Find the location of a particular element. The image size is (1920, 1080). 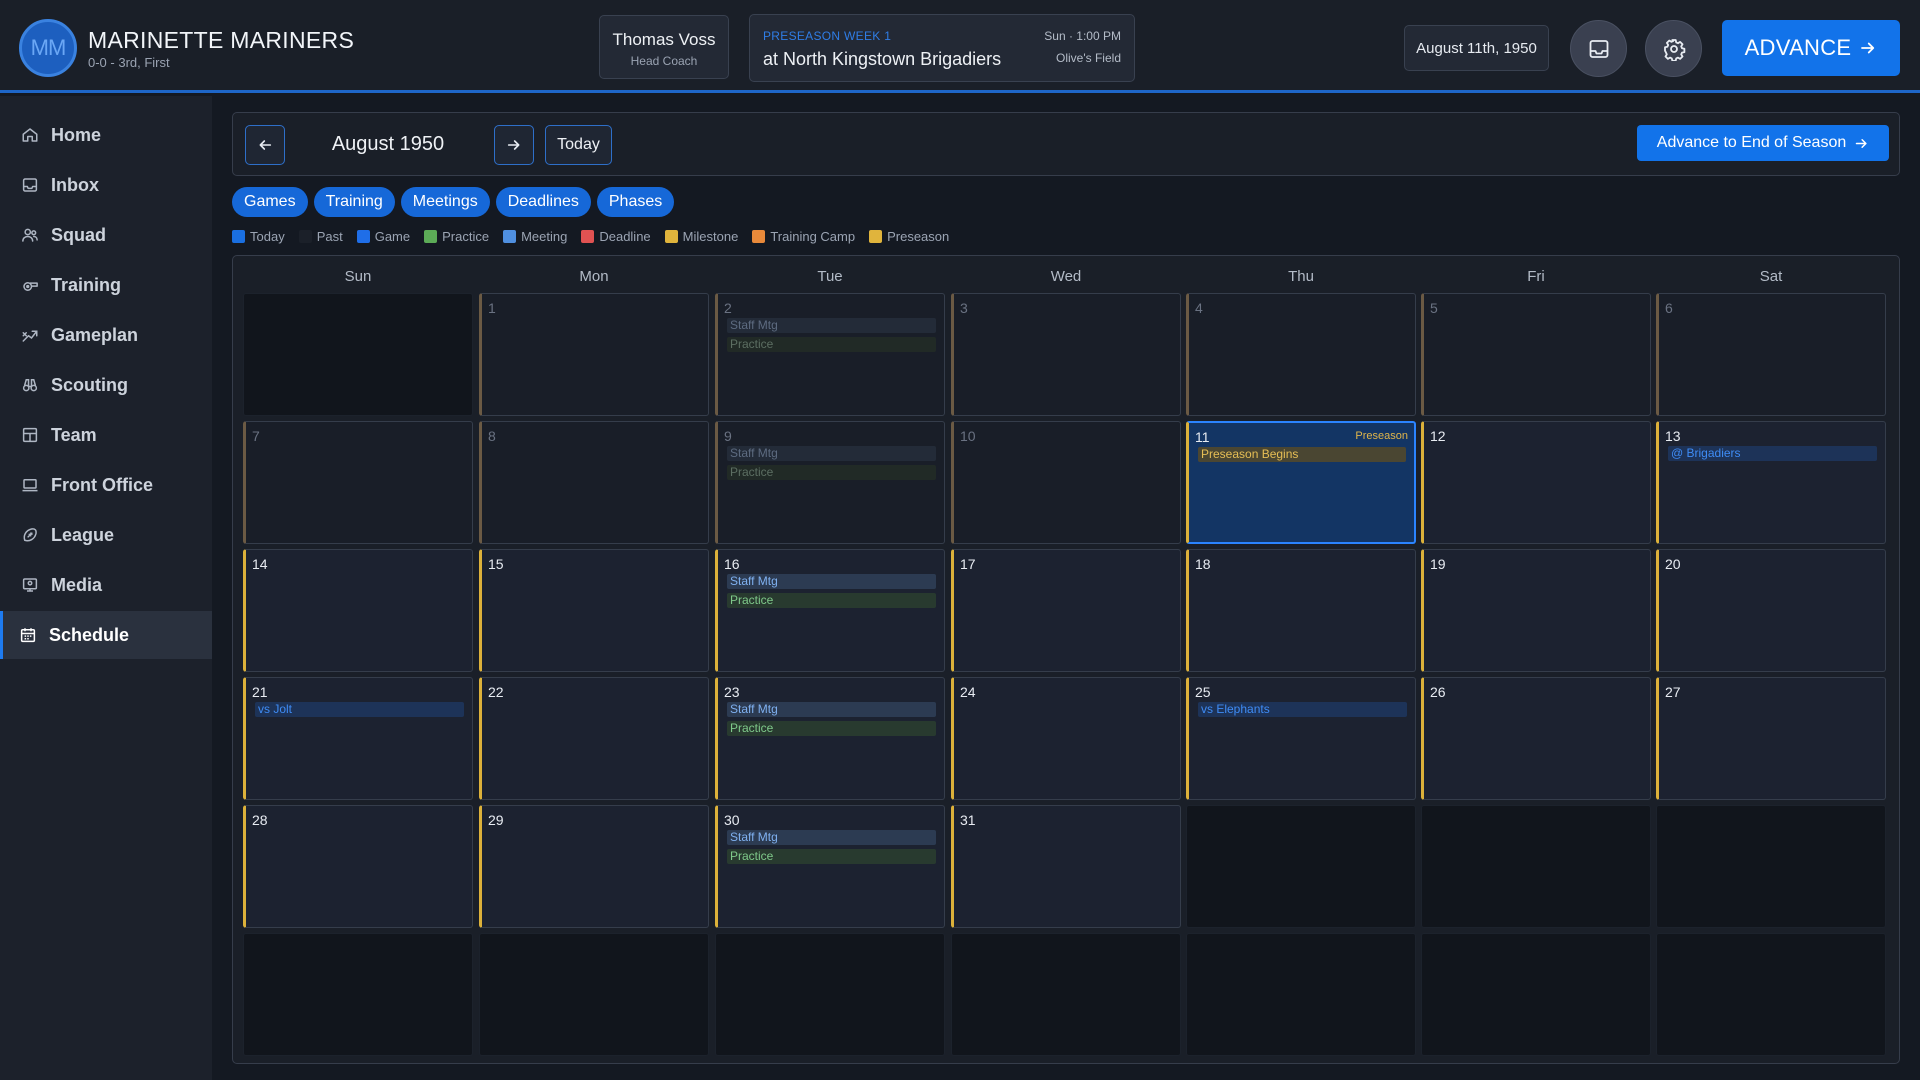

inbox-button is located at coordinates (1598, 48).